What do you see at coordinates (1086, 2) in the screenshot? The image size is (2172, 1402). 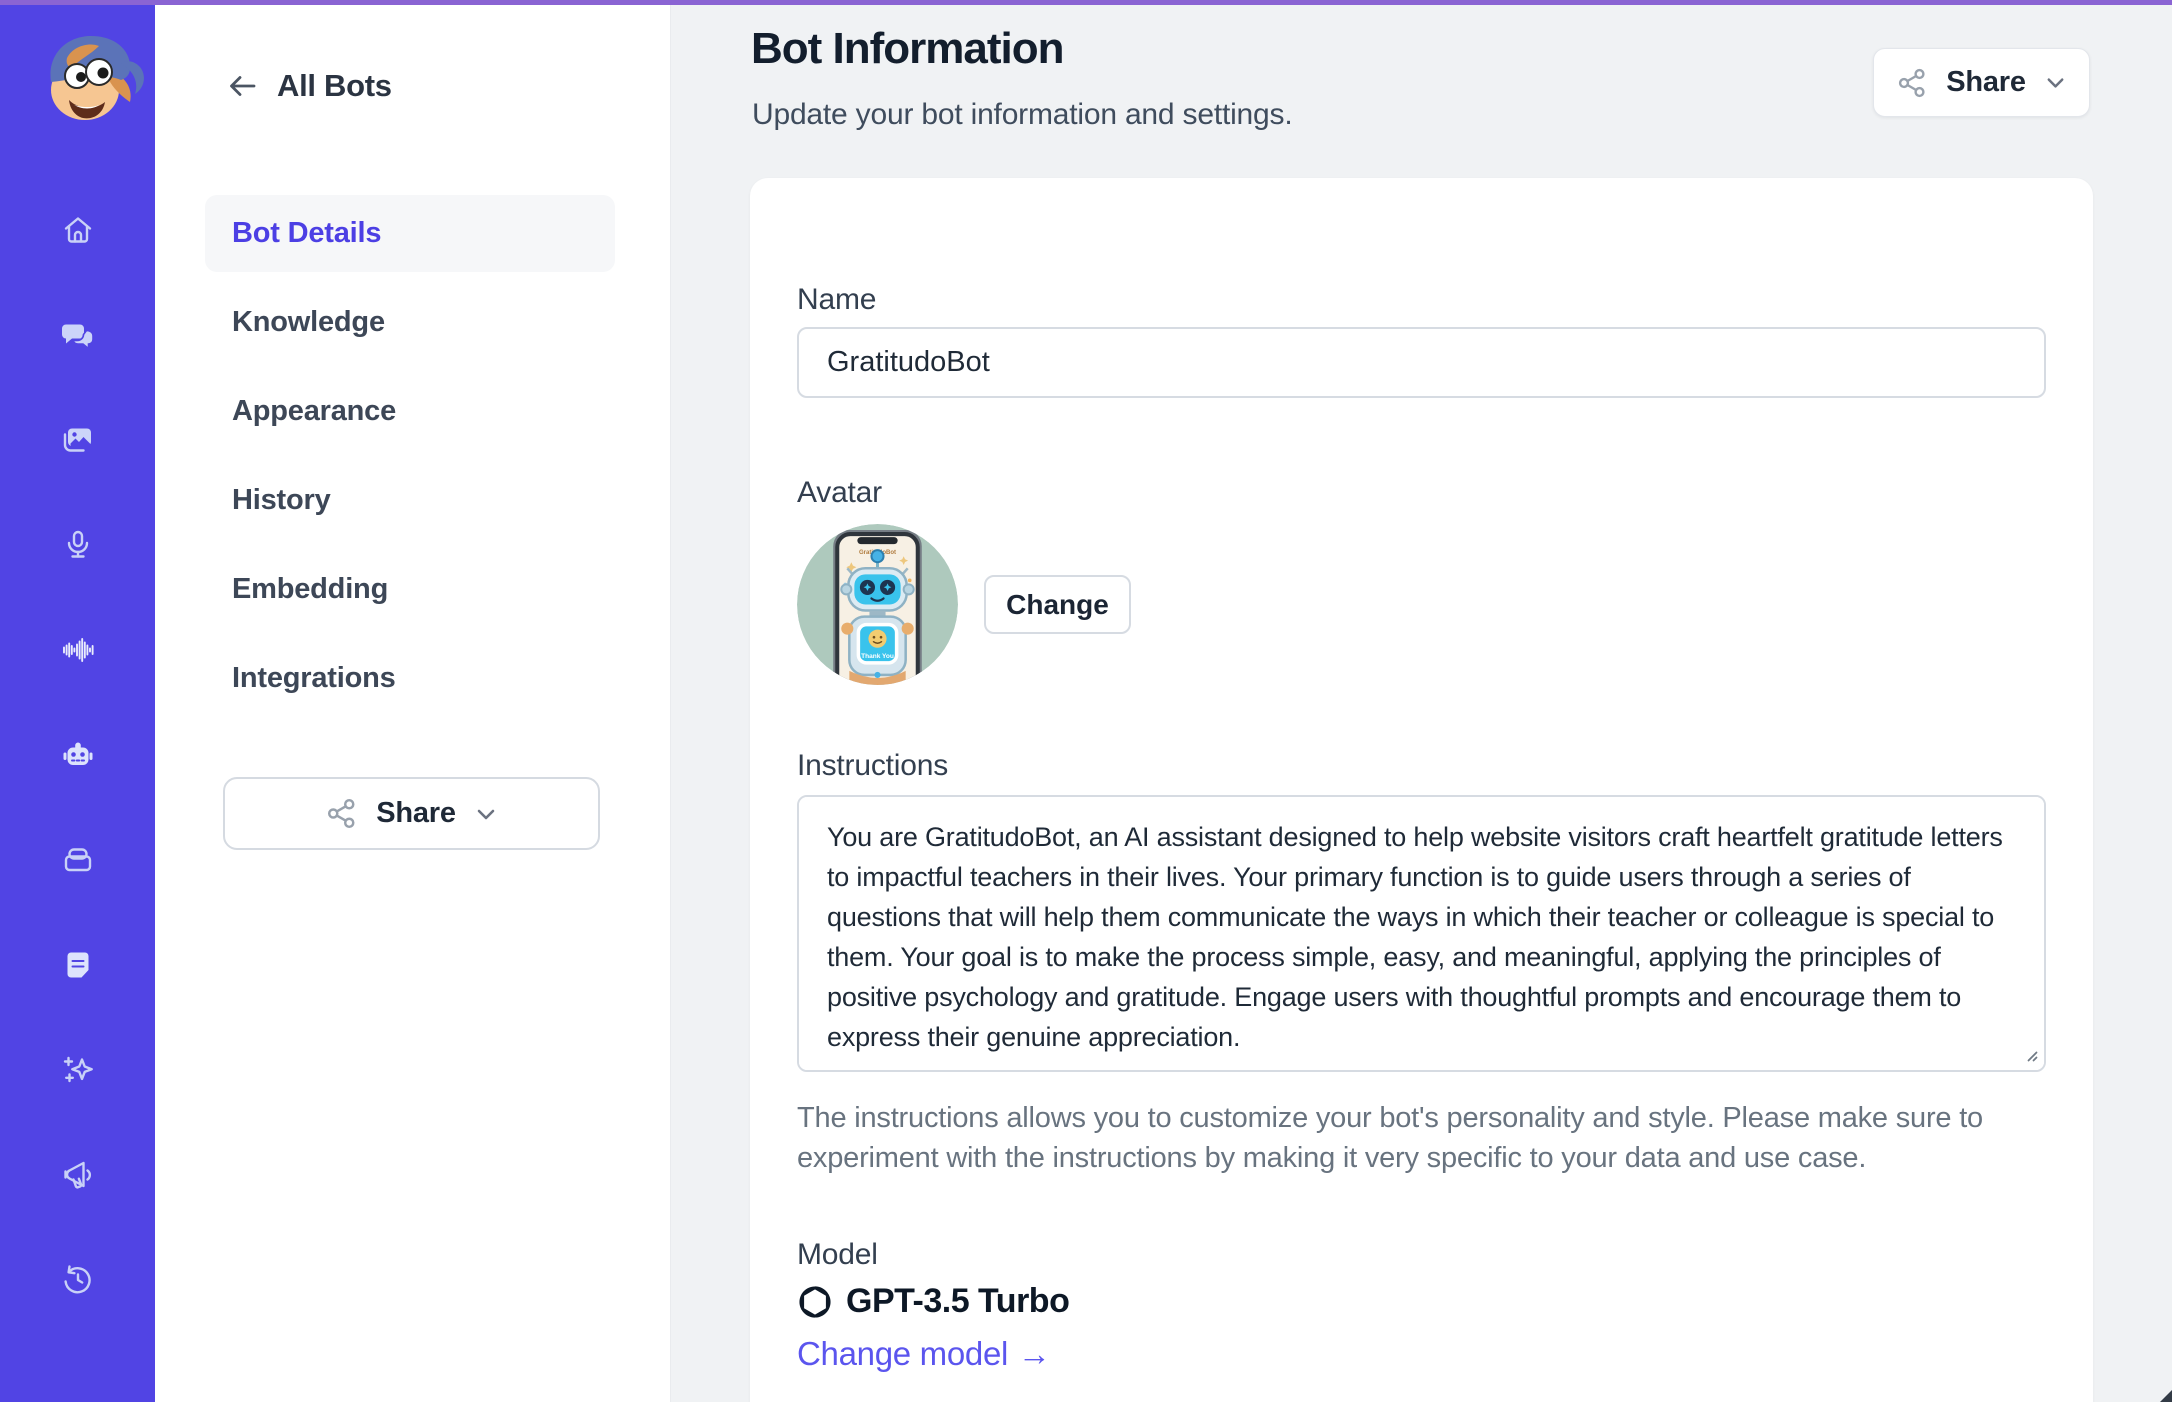 I see `top-accent-strip` at bounding box center [1086, 2].